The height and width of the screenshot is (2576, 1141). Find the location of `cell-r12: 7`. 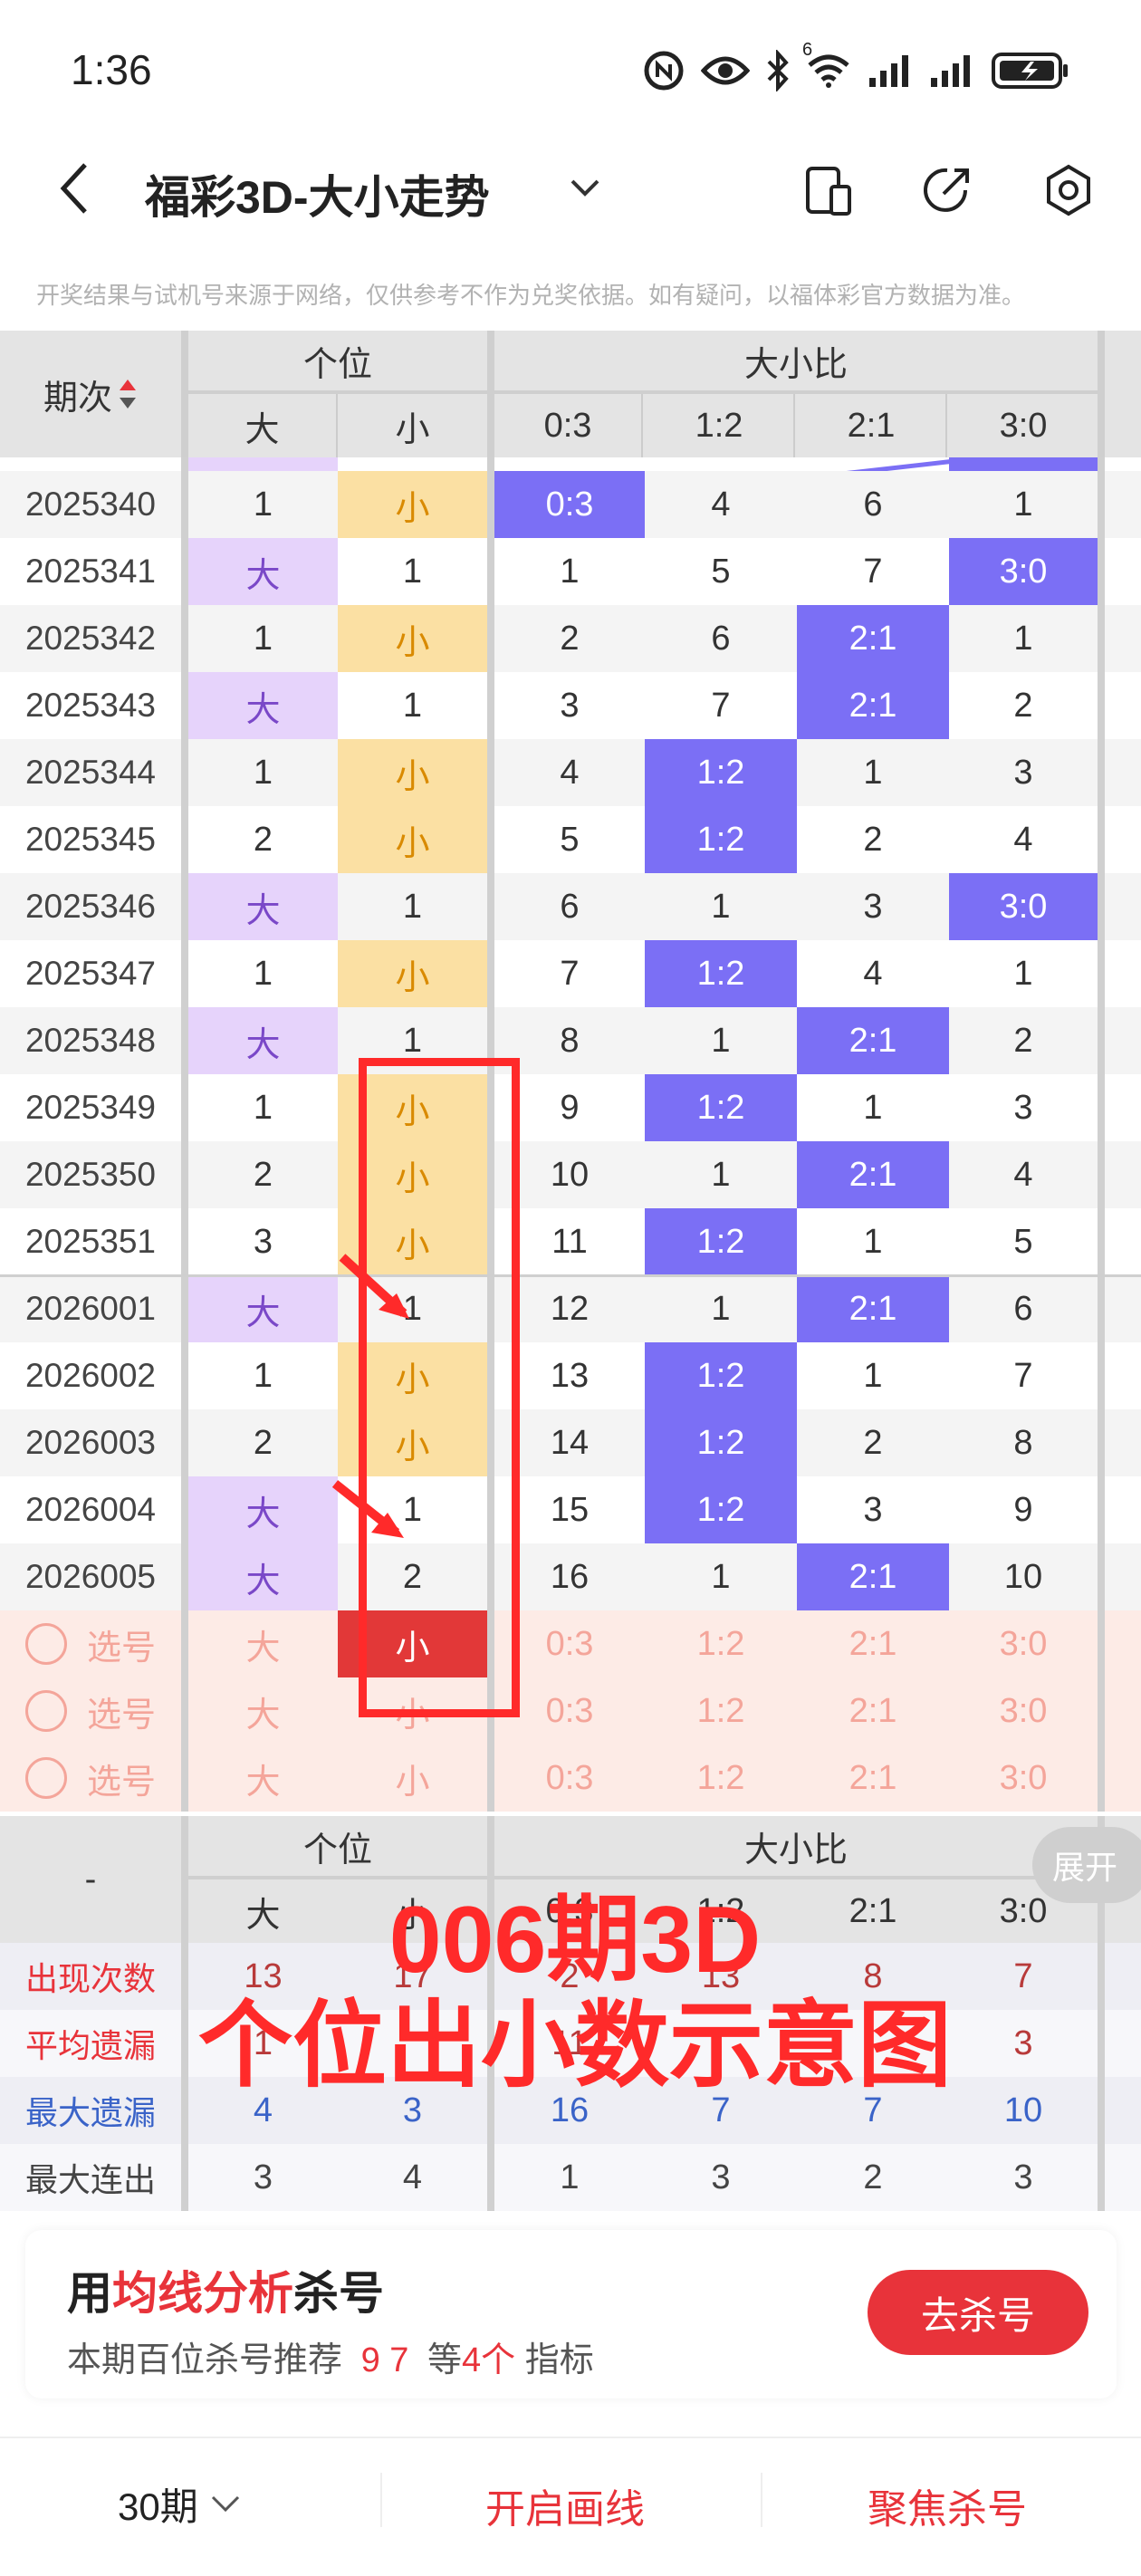

cell-r12: 7 is located at coordinates (721, 705).